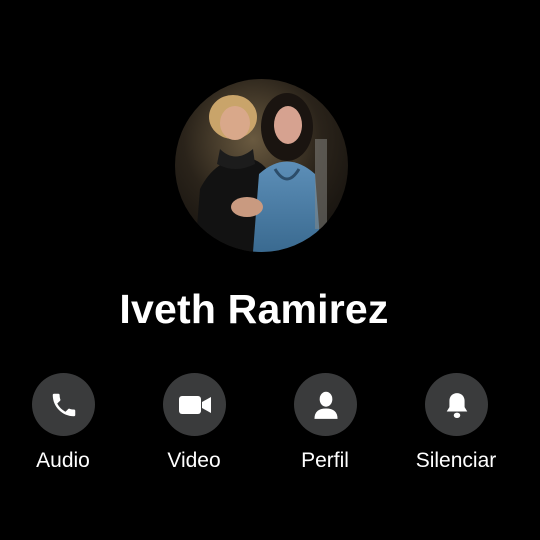 The image size is (540, 540). I want to click on mute-label: Silenciar, so click(456, 460).